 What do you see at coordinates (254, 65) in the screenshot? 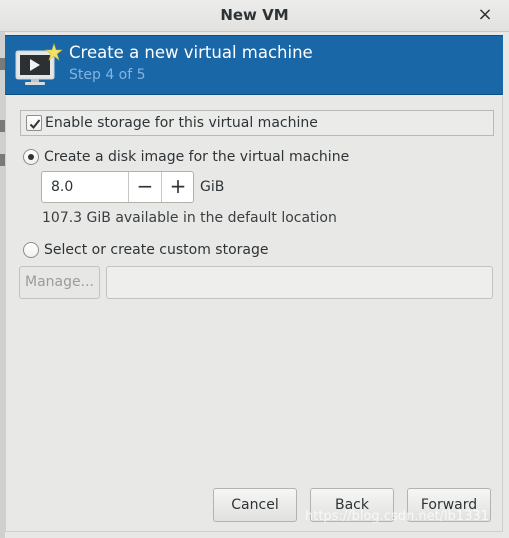
I see `header-banner: Create a new virtual machine Step 4 of 5` at bounding box center [254, 65].